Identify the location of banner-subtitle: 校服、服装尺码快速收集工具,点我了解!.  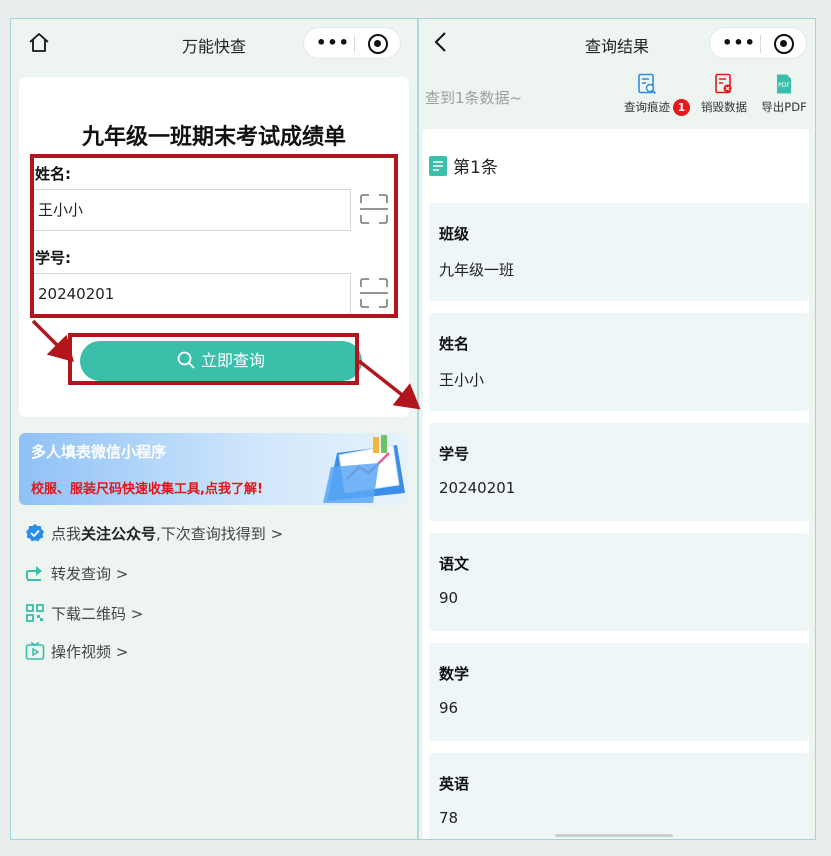
(147, 489).